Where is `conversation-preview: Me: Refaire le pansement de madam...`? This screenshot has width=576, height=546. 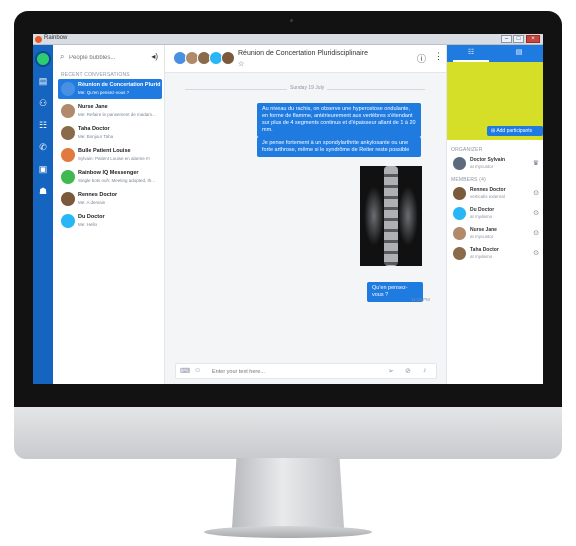
conversation-preview: Me: Refaire le pansement de madam... is located at coordinates (117, 114).